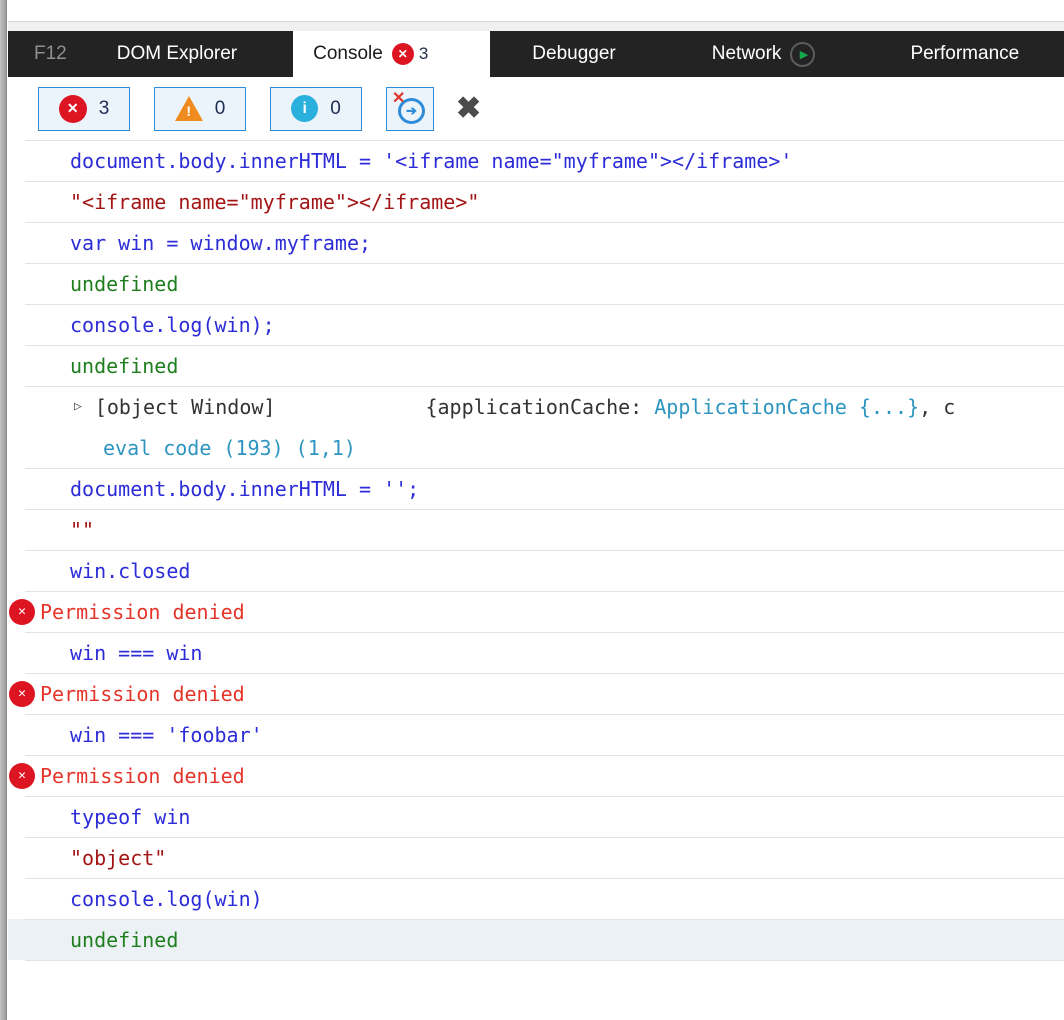 The height and width of the screenshot is (1020, 1064). I want to click on tab-dom-explorer: DOM Explorer, so click(177, 54).